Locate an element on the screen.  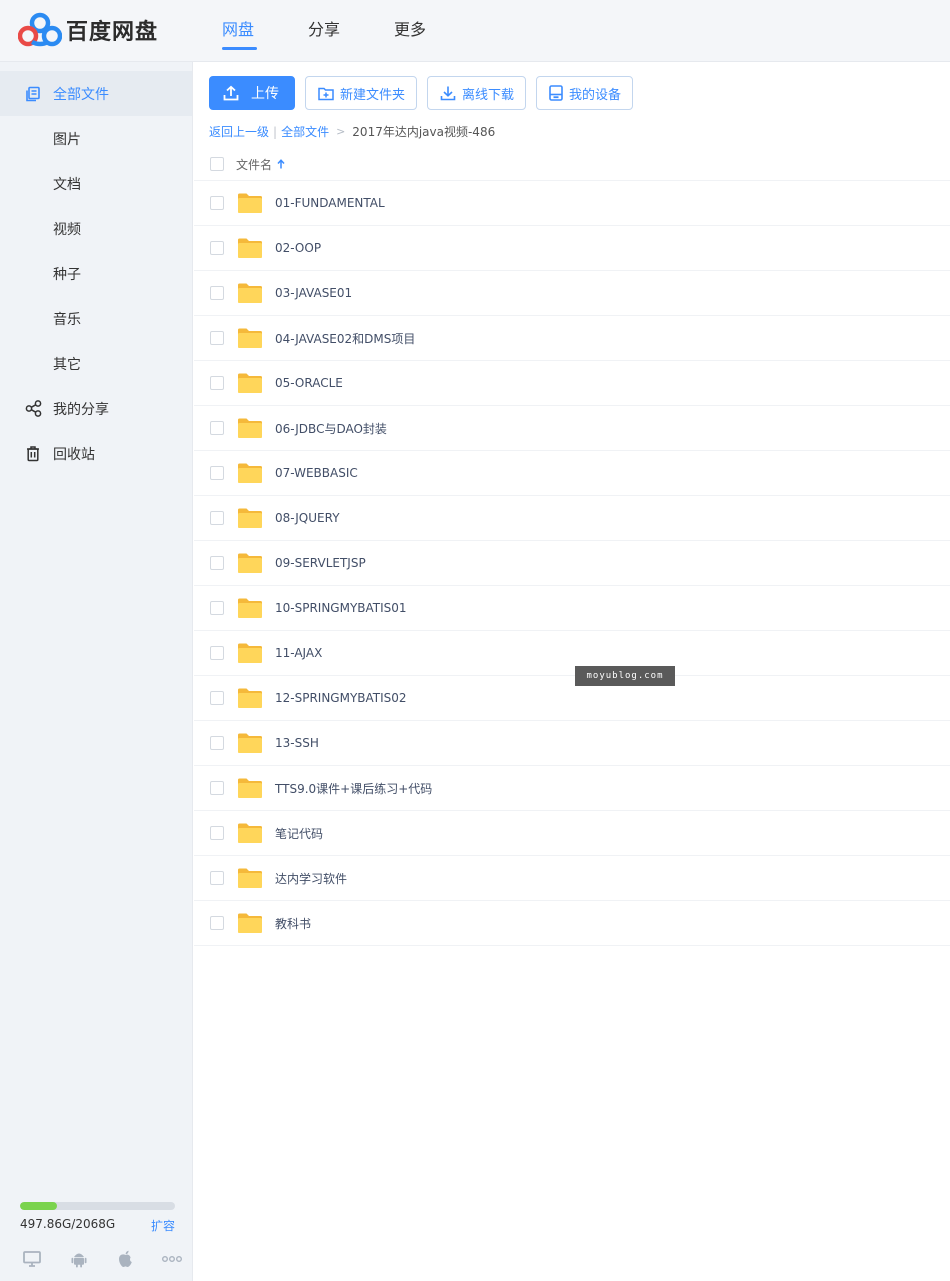
sidebar-item-recycle-bin: 回收站 is located at coordinates (96, 453).